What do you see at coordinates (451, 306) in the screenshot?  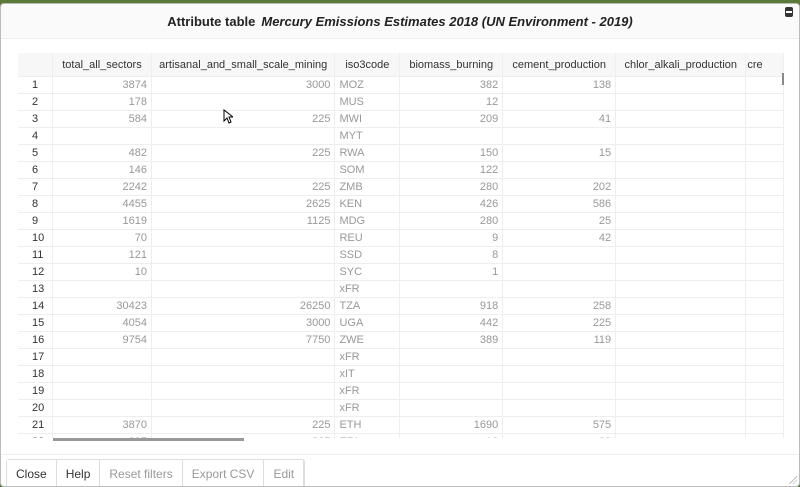 I see `table-cell: 918` at bounding box center [451, 306].